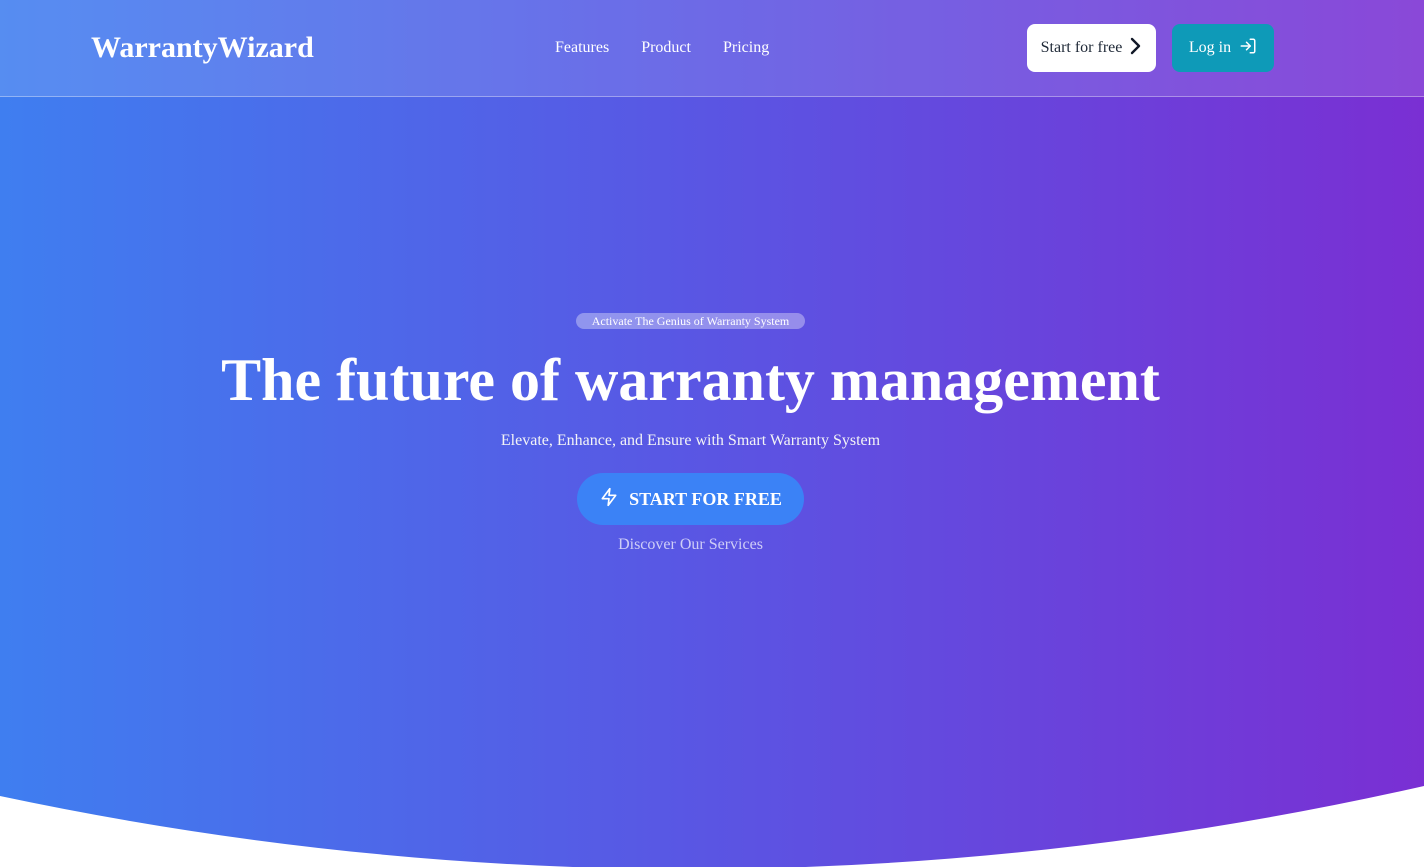  I want to click on nav-link-features: Features, so click(582, 48).